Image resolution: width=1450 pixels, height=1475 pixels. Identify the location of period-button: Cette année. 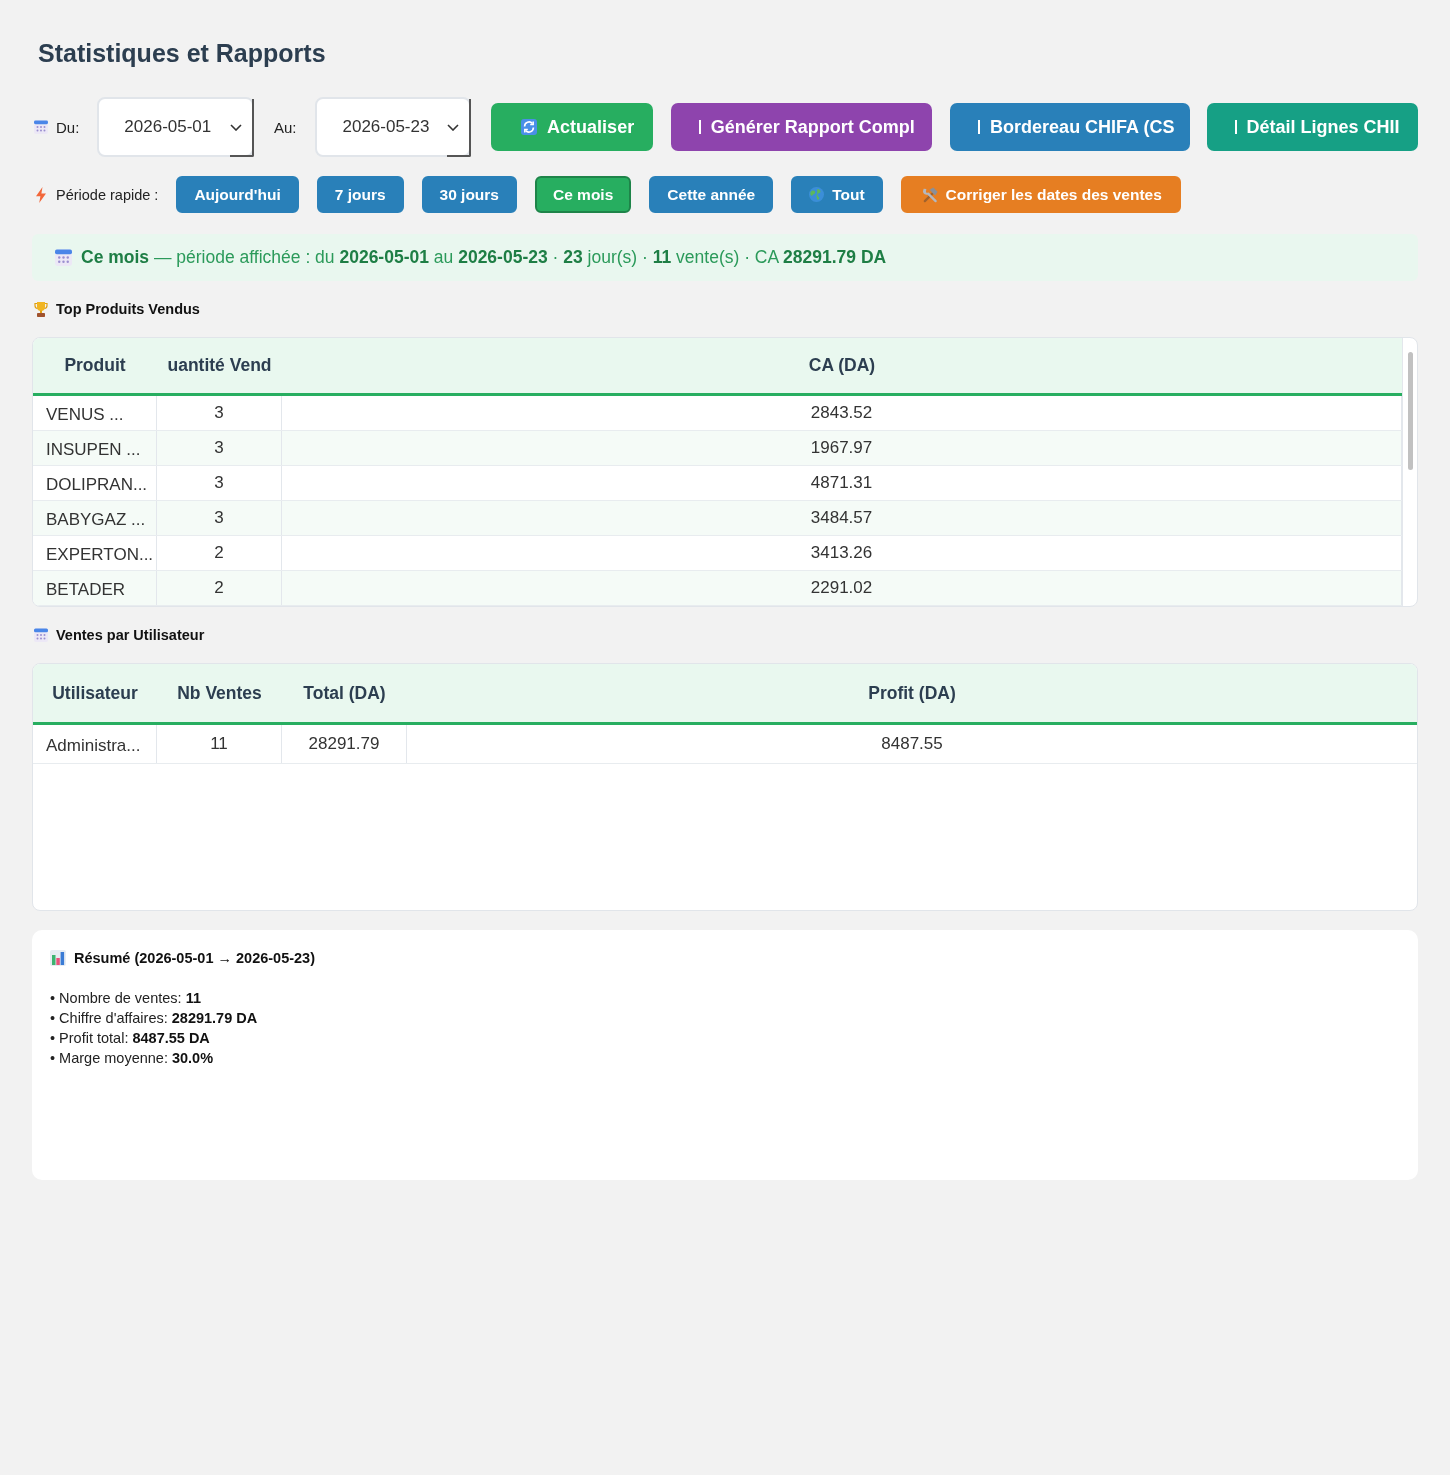
(711, 194).